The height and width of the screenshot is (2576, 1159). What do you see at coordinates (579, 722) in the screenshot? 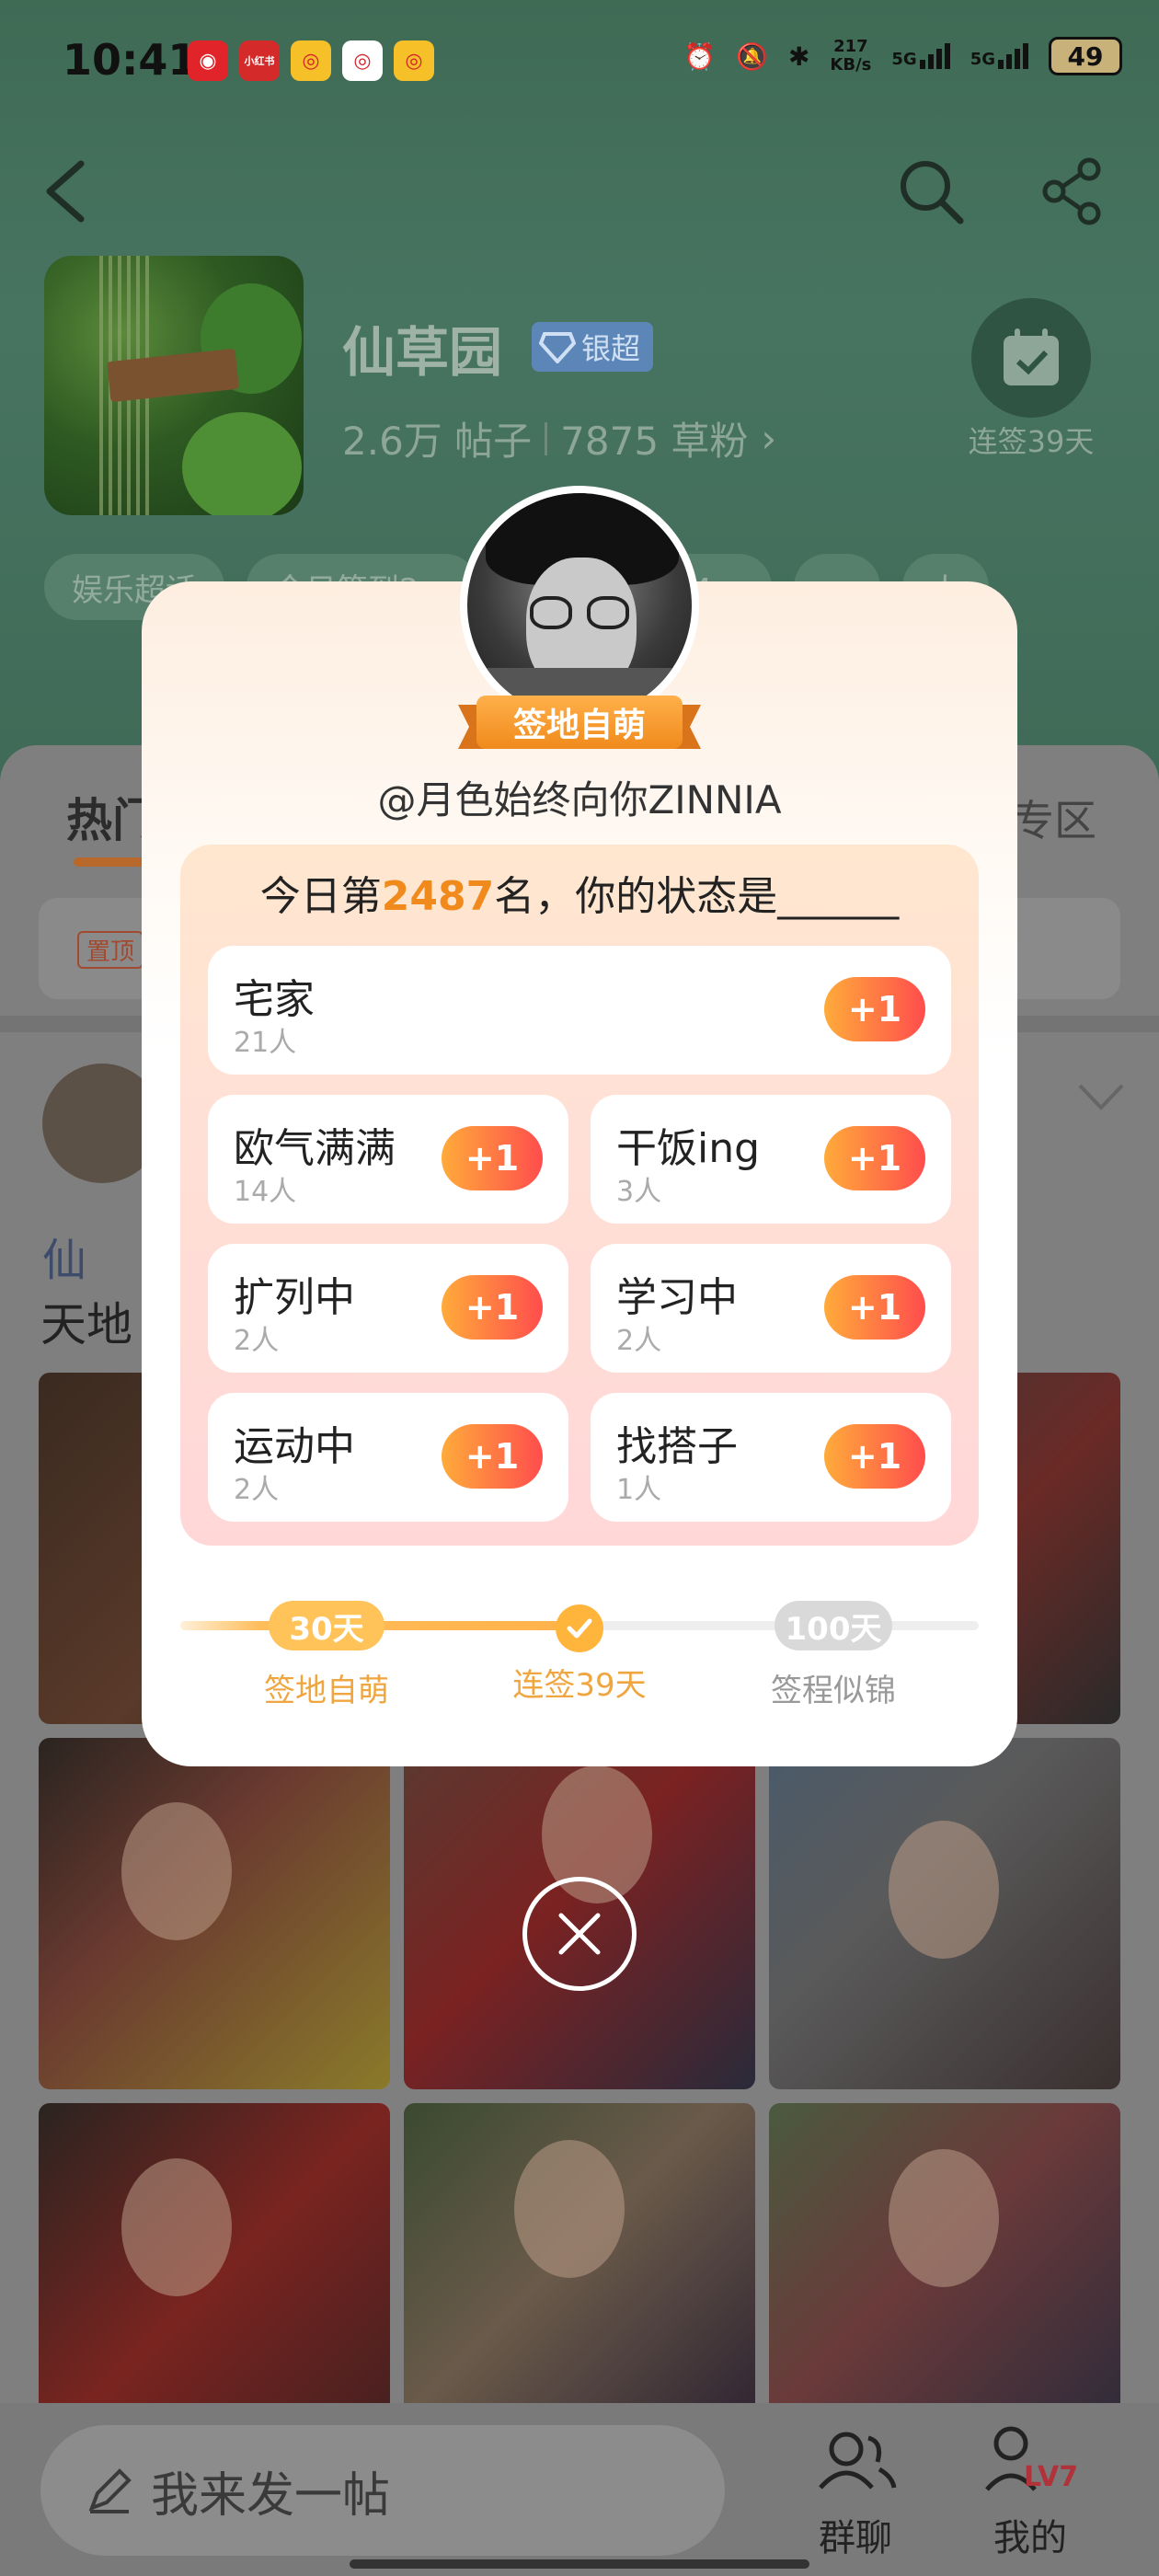
I see `rank-title: 签地自萌` at bounding box center [579, 722].